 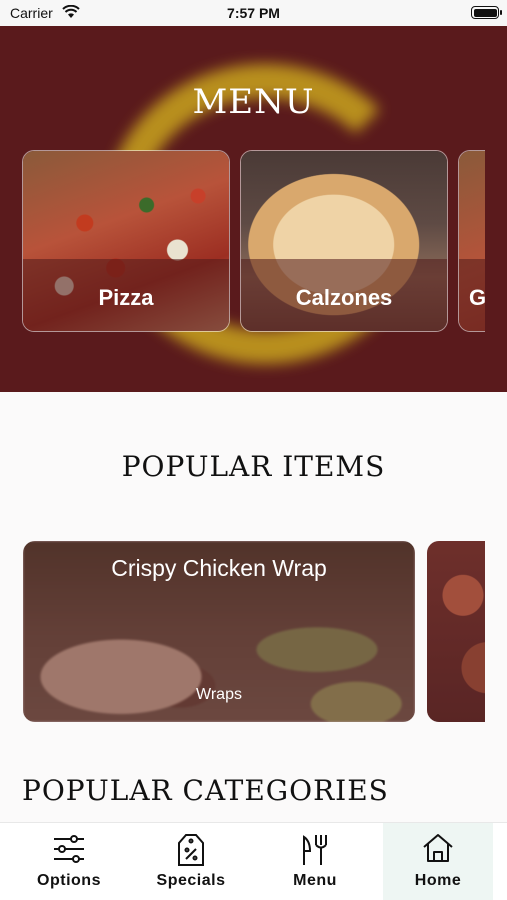 I want to click on category-card-partial: G, so click(x=471, y=241).